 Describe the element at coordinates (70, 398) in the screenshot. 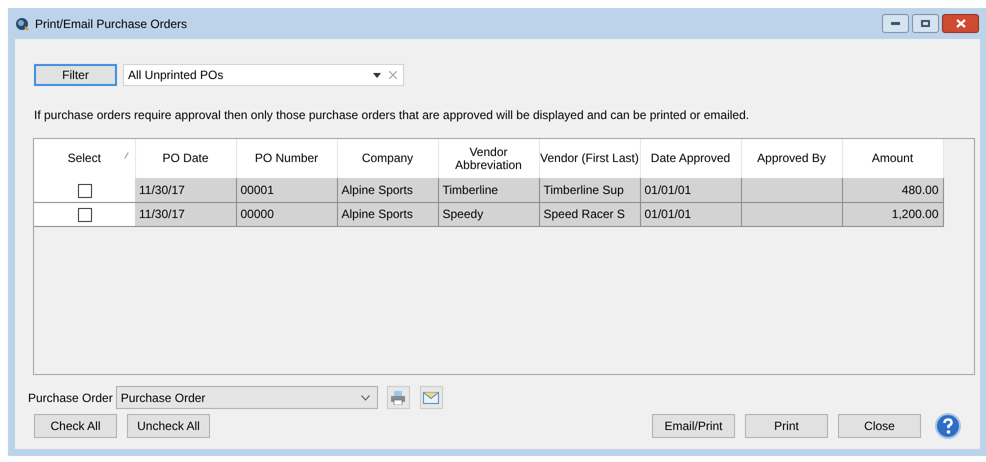

I see `purchase-order-label: Purchase Order` at that location.